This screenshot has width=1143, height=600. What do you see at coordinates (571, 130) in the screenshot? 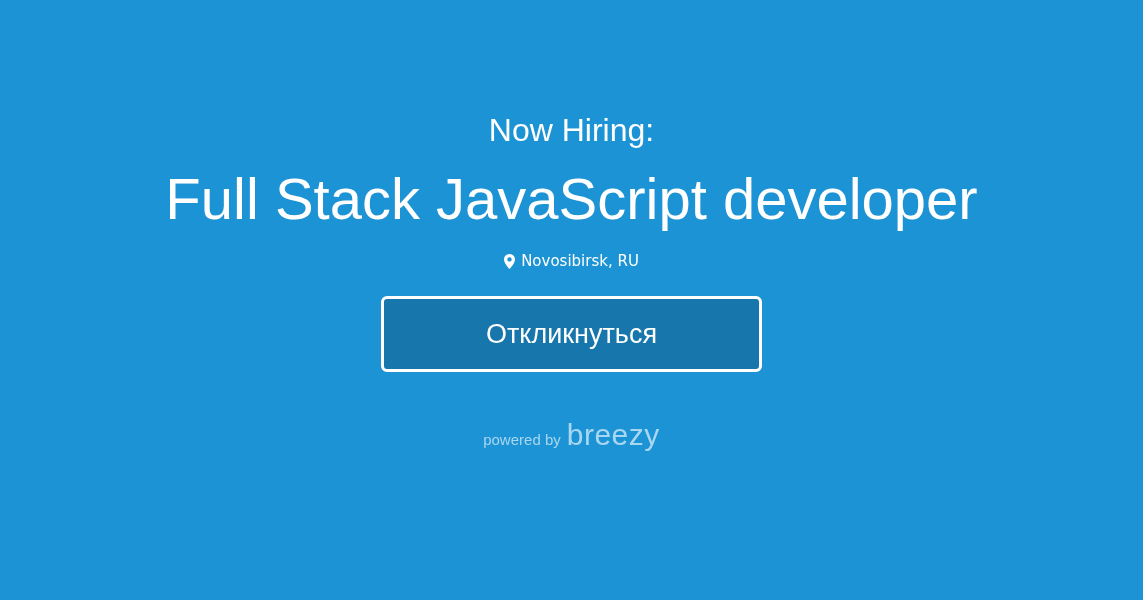
I see `now-hiring-heading: Now Hiring:` at bounding box center [571, 130].